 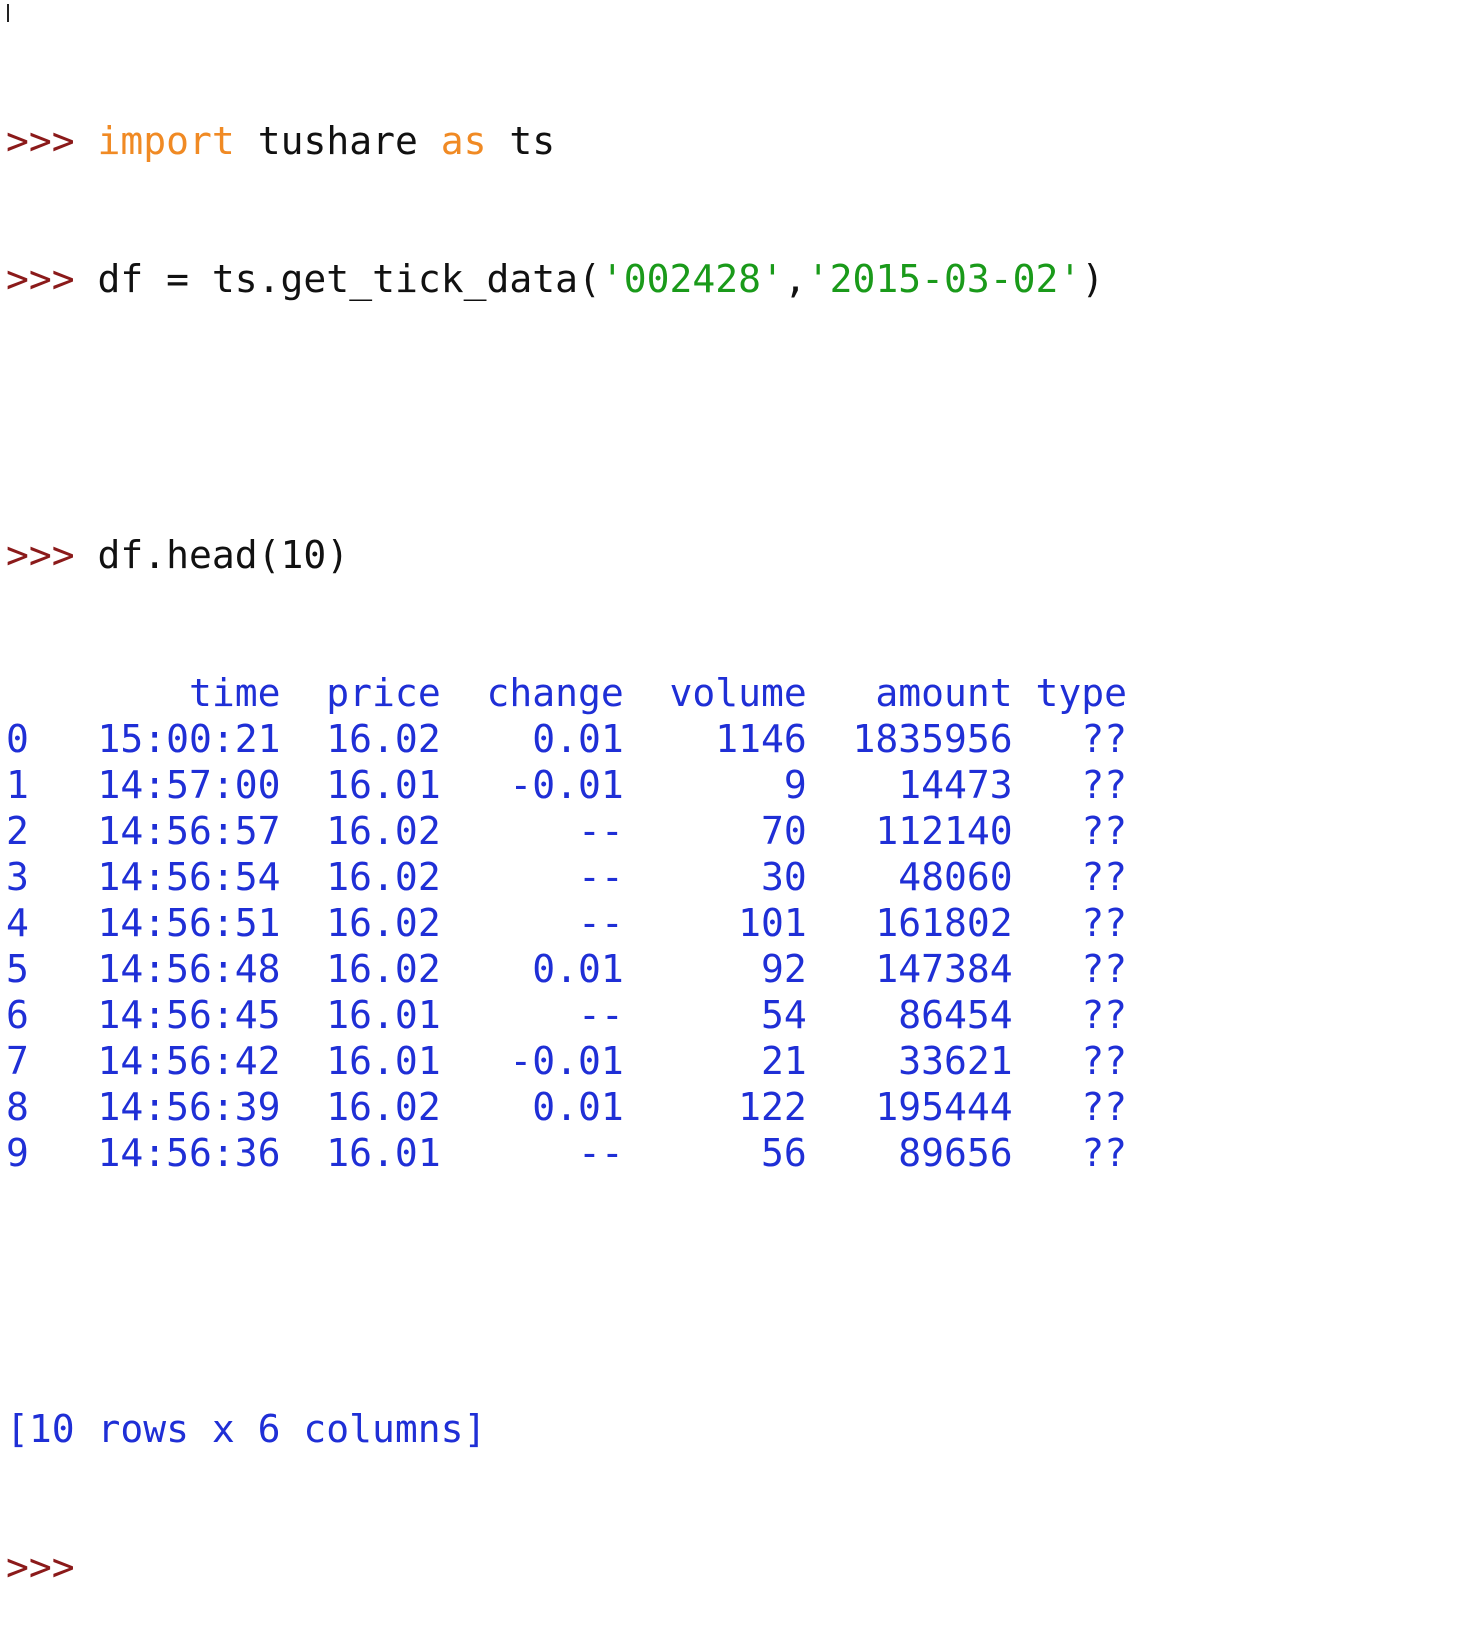 I want to click on string-arg-code: '002428', so click(x=692, y=279).